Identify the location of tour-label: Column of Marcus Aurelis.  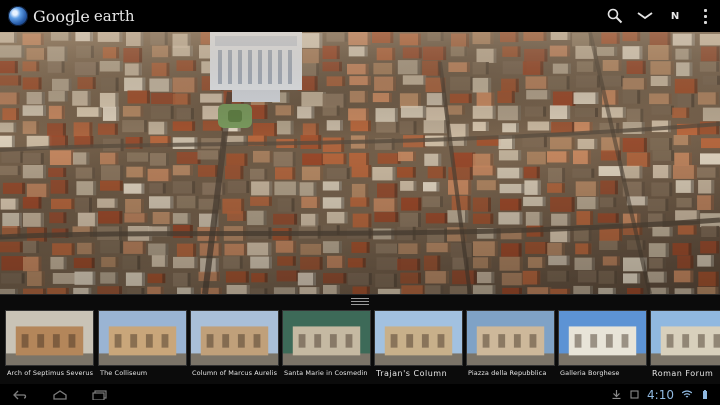
(235, 373).